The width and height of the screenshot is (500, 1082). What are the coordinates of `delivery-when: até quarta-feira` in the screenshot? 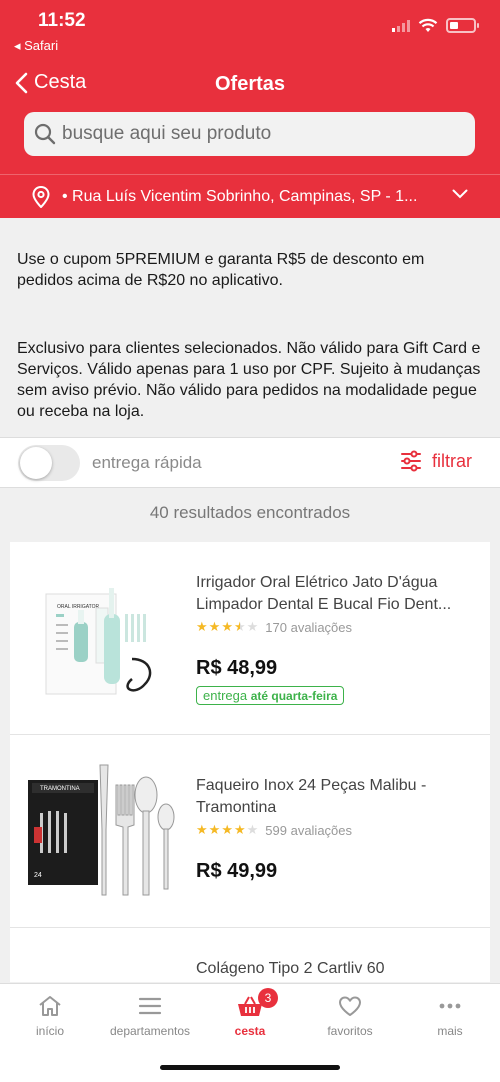 It's located at (294, 696).